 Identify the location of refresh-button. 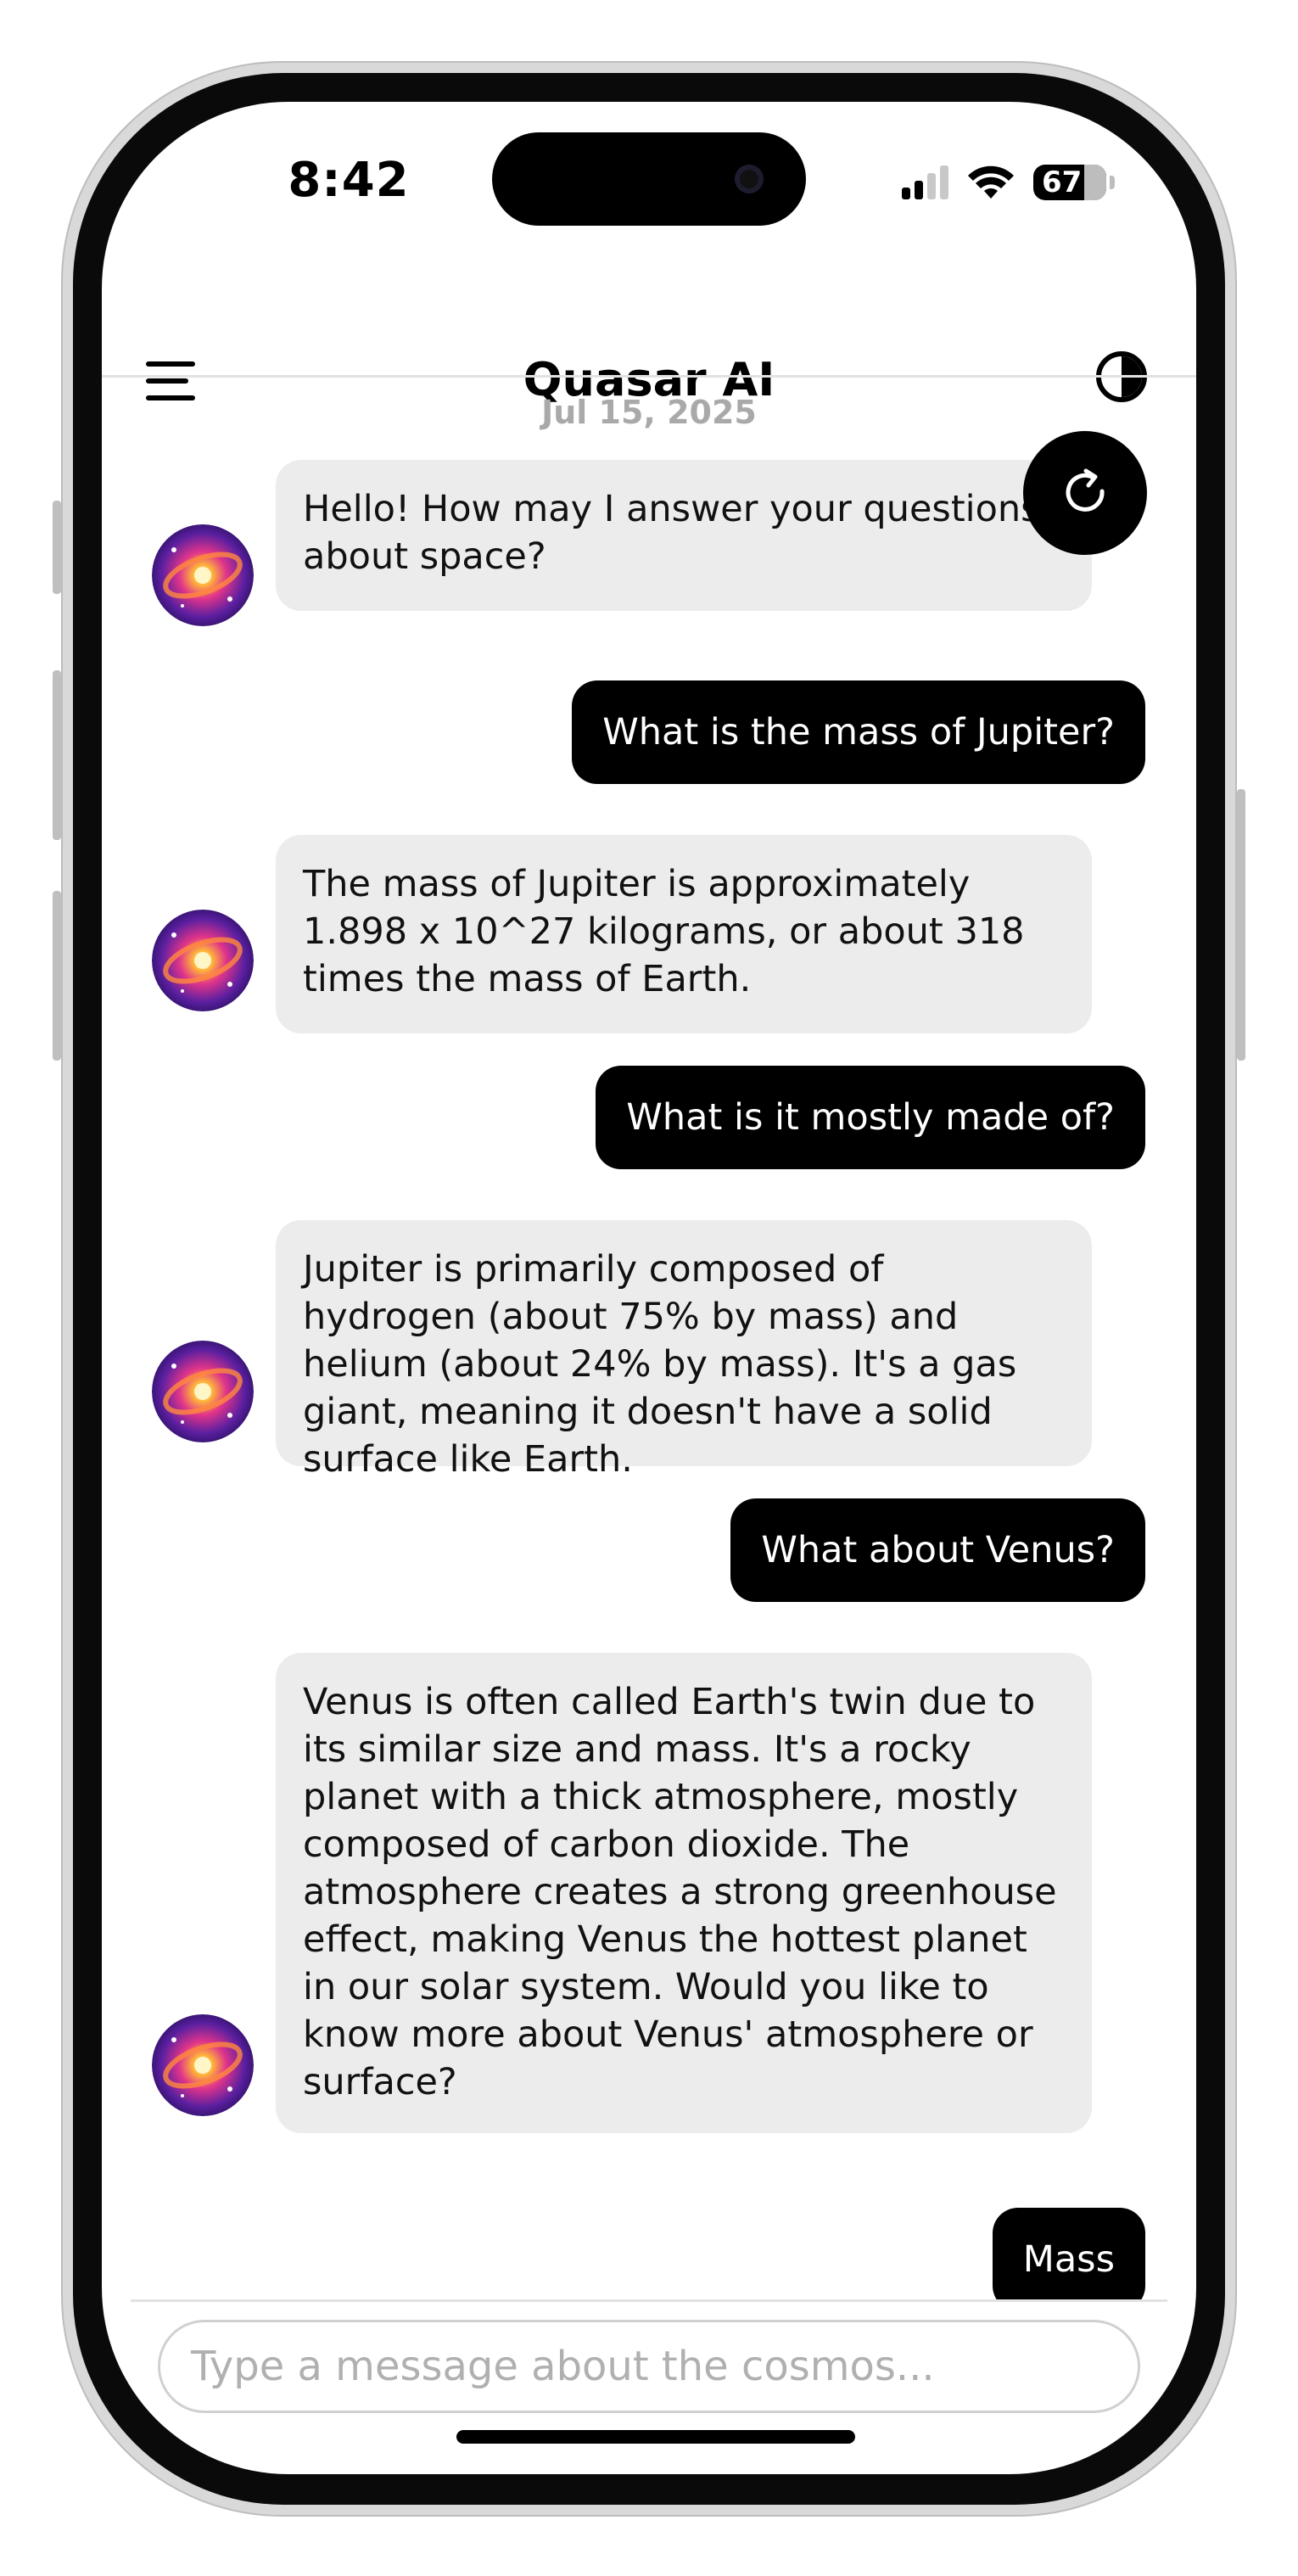
(1085, 493).